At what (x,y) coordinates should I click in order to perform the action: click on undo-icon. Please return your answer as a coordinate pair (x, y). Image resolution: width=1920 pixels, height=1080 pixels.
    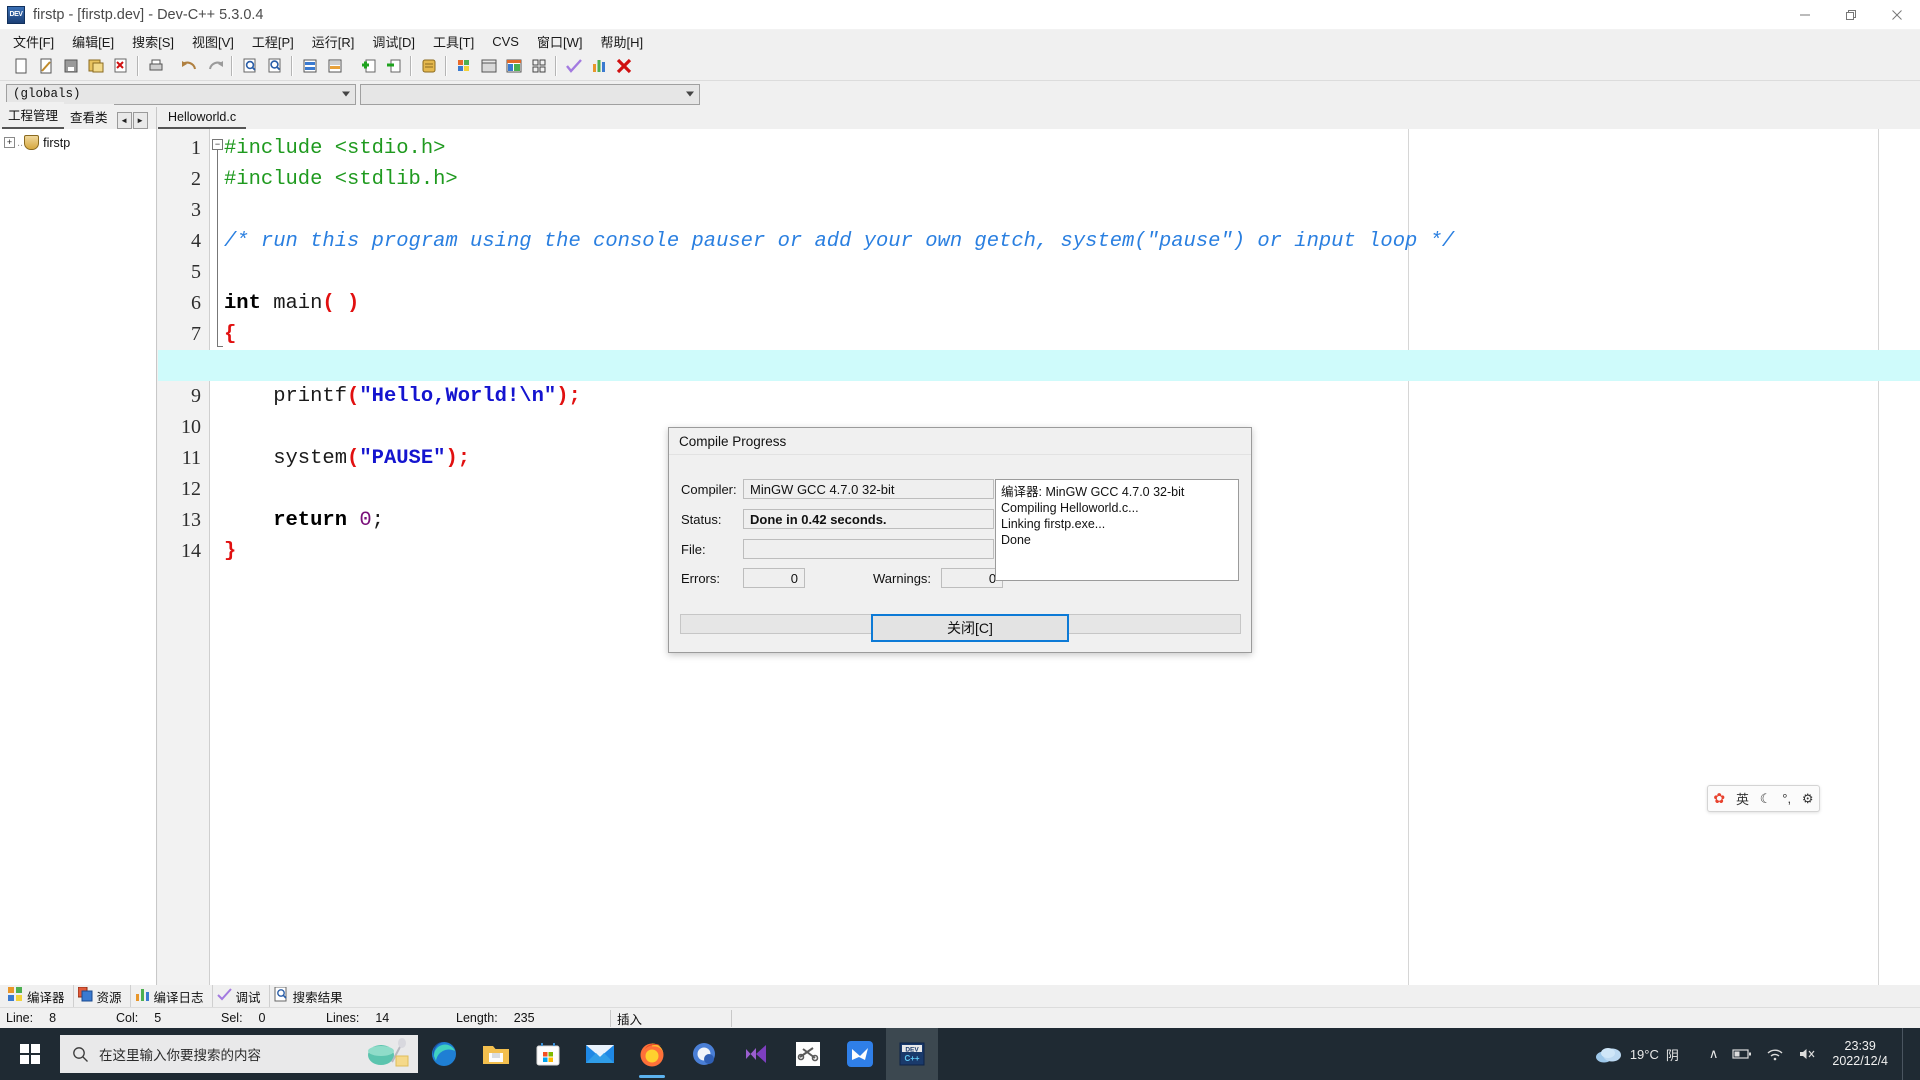
    Looking at the image, I should click on (189, 66).